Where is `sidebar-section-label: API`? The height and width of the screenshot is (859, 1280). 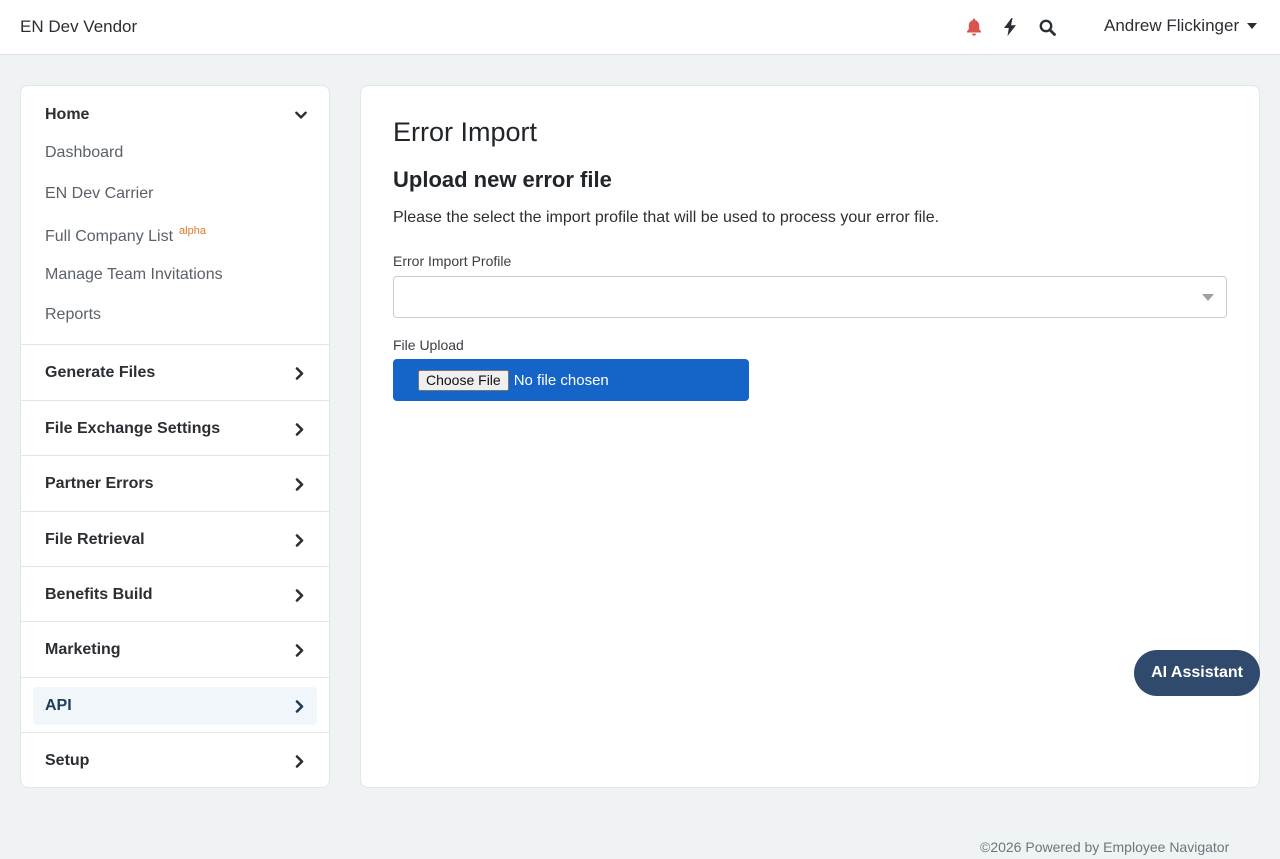 sidebar-section-label: API is located at coordinates (58, 705).